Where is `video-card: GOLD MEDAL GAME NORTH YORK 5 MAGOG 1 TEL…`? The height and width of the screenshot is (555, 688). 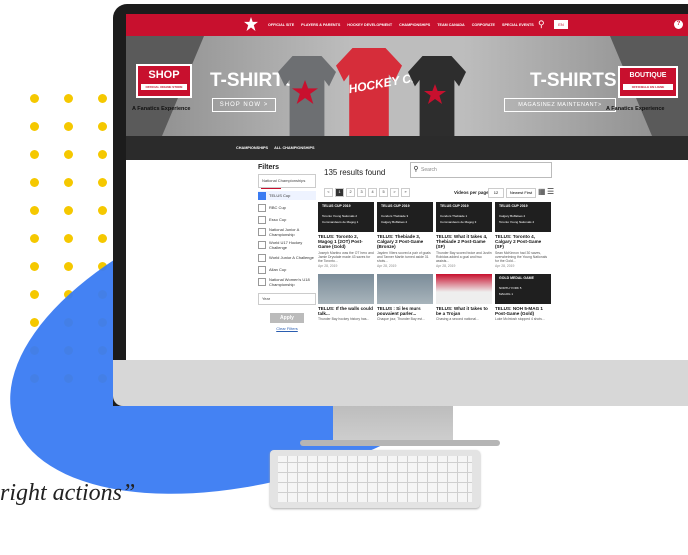
video-card: GOLD MEDAL GAME NORTH YORK 5 MAGOG 1 TEL… is located at coordinates (523, 297).